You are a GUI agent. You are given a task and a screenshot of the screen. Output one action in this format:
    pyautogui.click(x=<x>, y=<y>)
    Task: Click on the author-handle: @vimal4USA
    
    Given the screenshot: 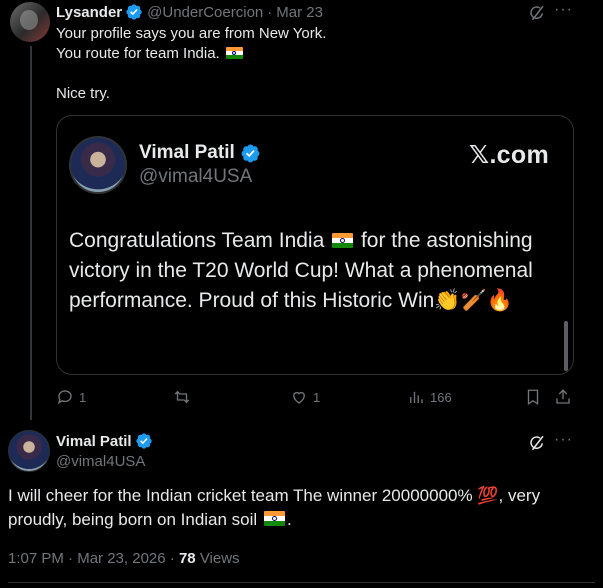 What is the action you would take?
    pyautogui.click(x=100, y=461)
    